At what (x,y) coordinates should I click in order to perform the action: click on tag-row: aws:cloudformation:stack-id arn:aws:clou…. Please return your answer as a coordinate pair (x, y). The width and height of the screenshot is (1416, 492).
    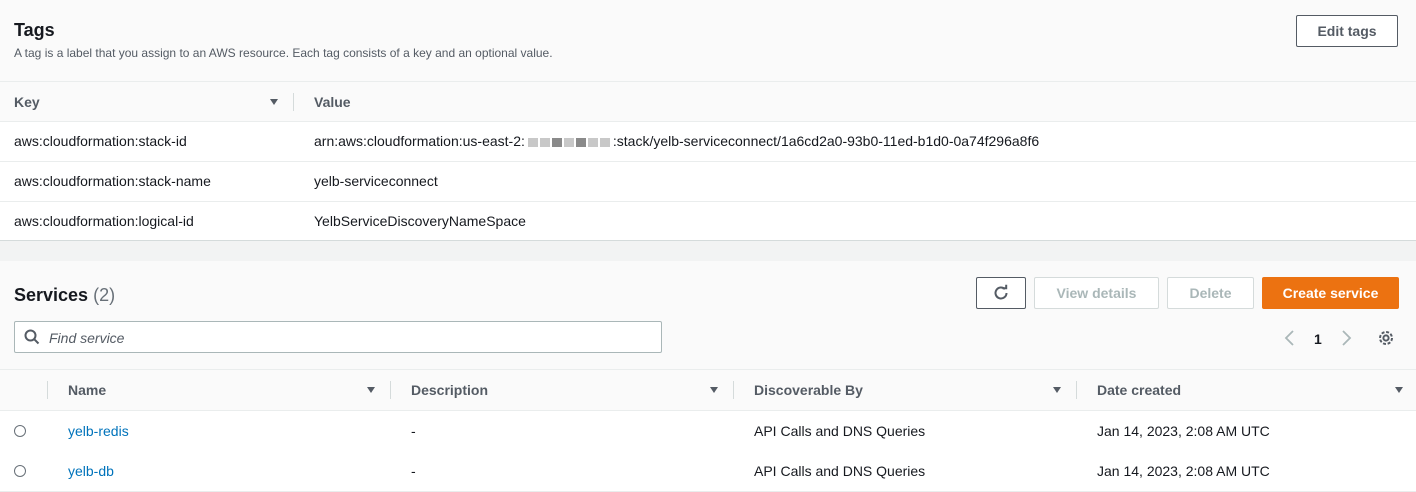
    Looking at the image, I should click on (708, 141).